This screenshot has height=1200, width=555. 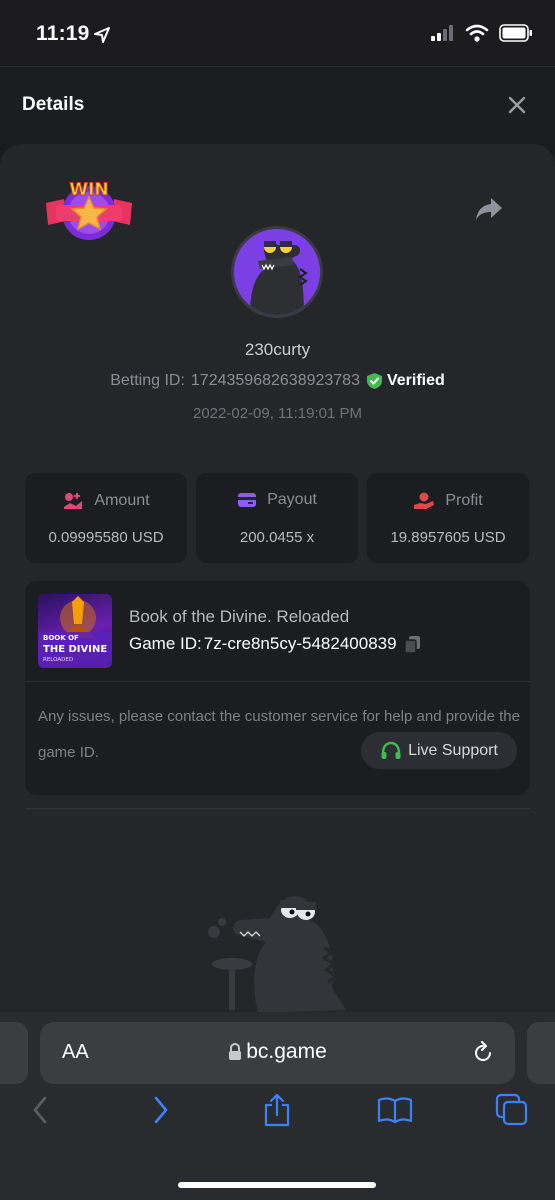 What do you see at coordinates (413, 644) in the screenshot?
I see `copy-icon` at bounding box center [413, 644].